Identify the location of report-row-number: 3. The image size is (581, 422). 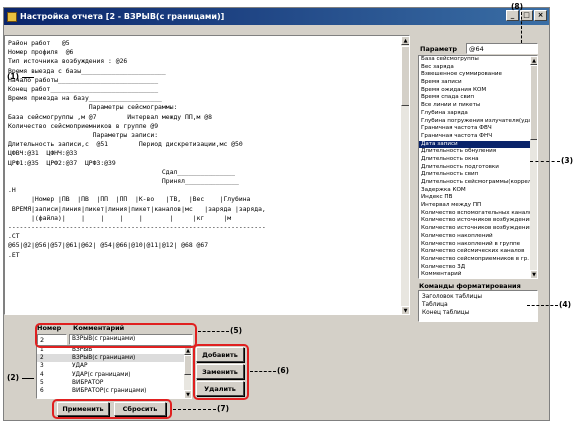
(42, 366).